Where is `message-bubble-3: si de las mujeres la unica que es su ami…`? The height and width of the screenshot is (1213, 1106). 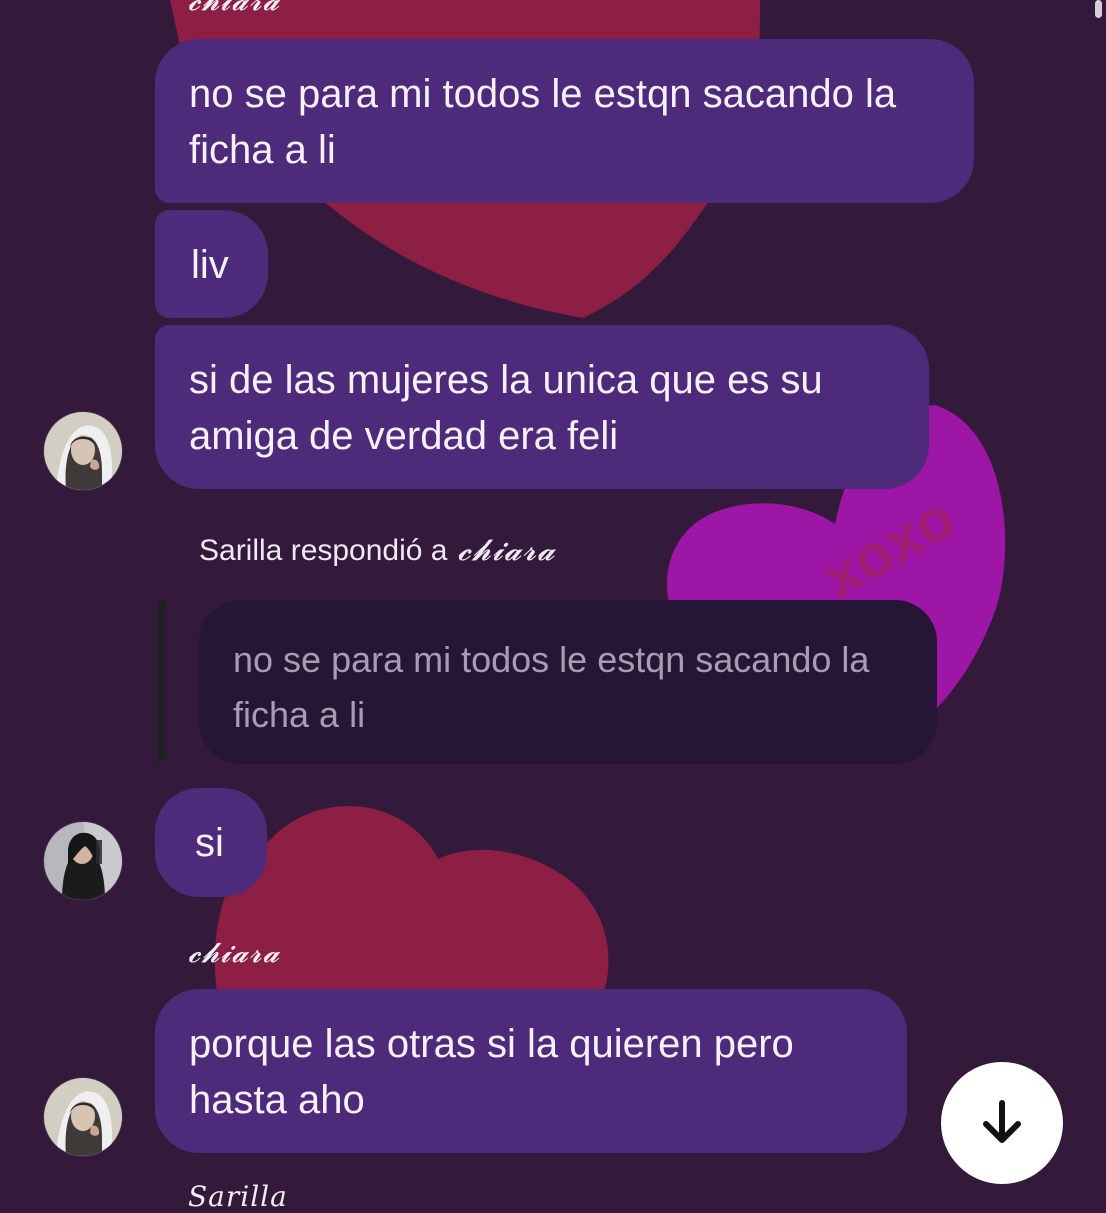
message-bubble-3: si de las mujeres la unica que es su ami… is located at coordinates (542, 407).